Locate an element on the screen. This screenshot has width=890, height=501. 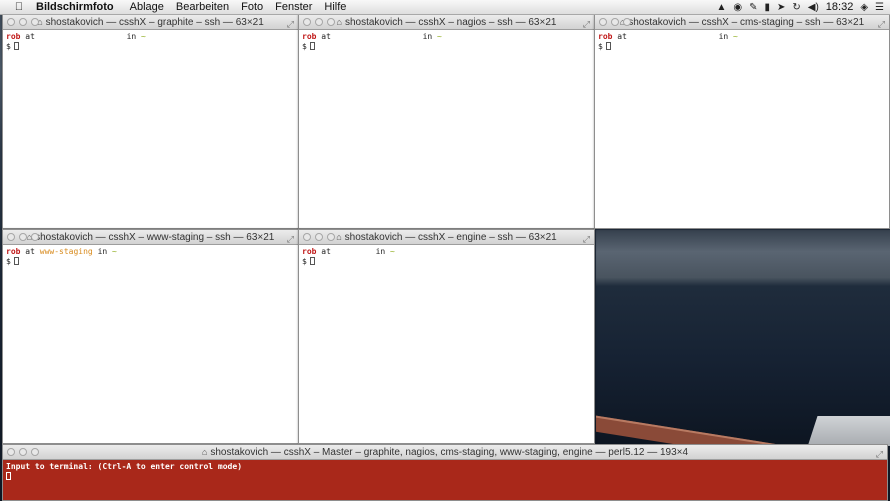
ship-railing is located at coordinates (743, 425).